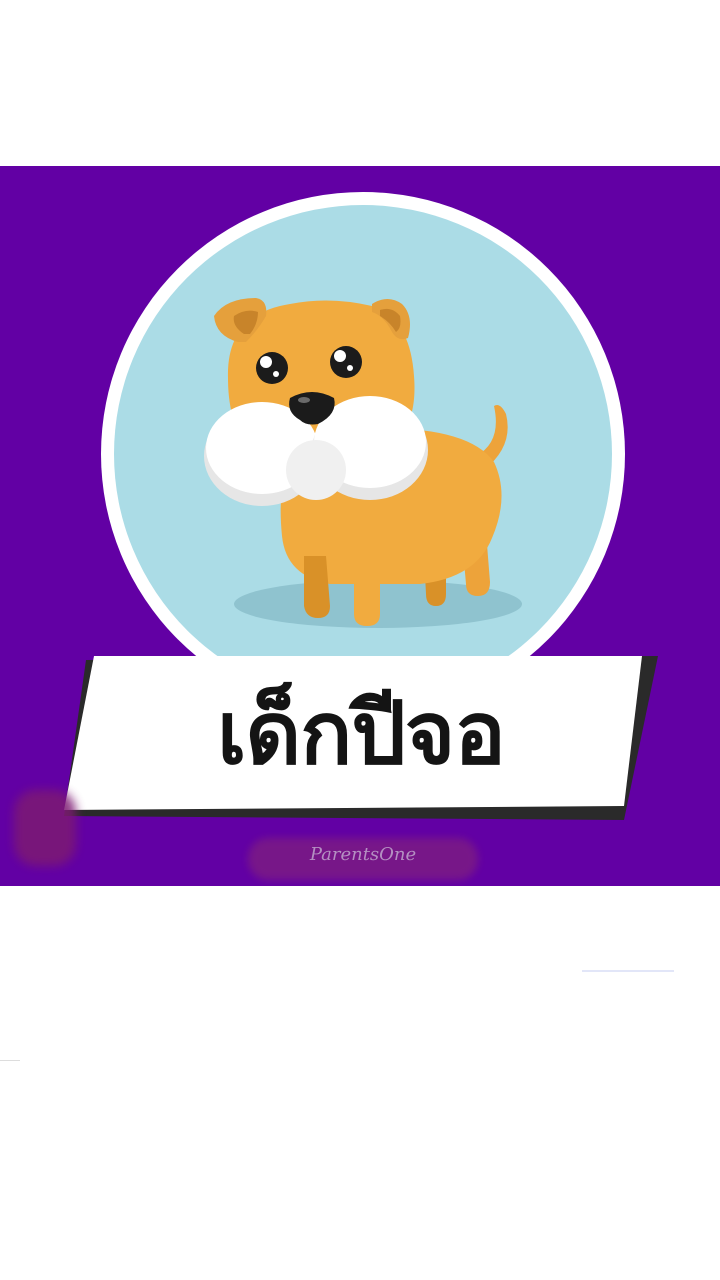  What do you see at coordinates (360, 83) in the screenshot?
I see `top-blank-area` at bounding box center [360, 83].